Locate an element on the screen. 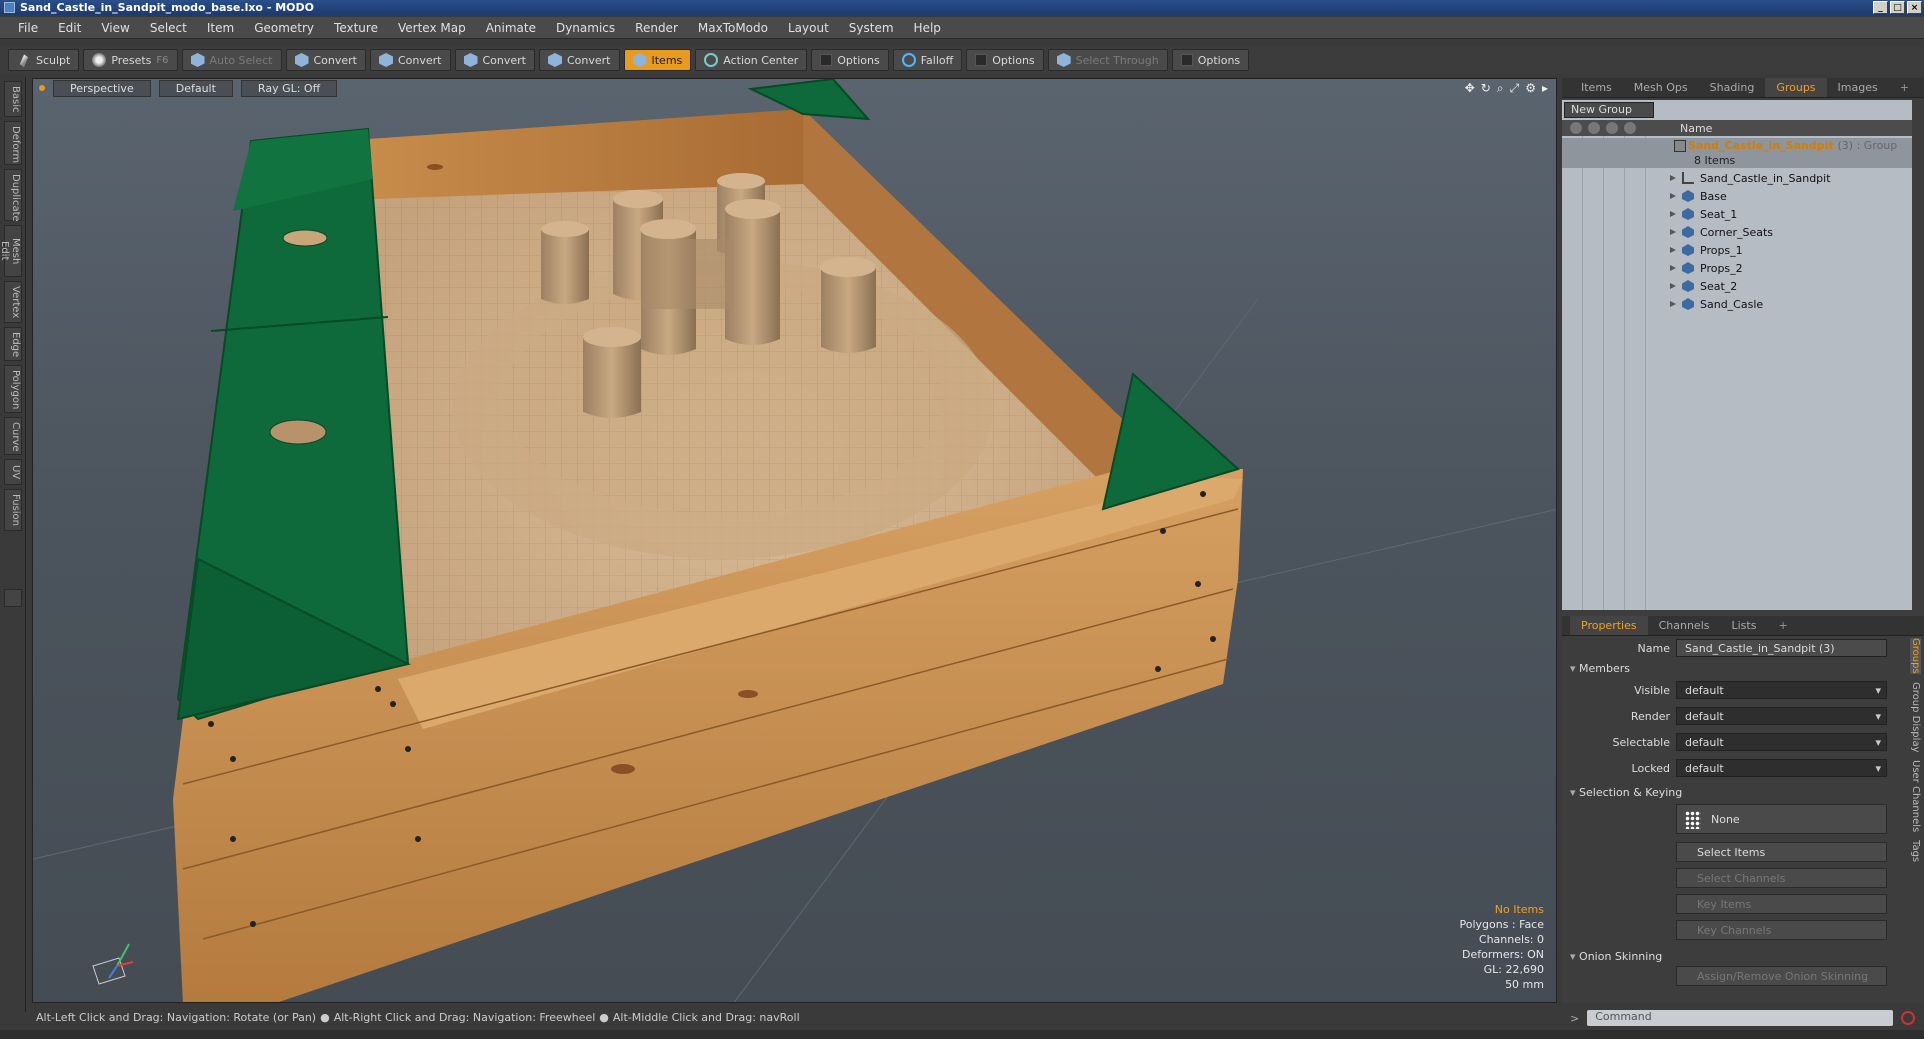 The height and width of the screenshot is (1039, 1924). tab-mesh-ops: Mesh Ops is located at coordinates (1661, 87).